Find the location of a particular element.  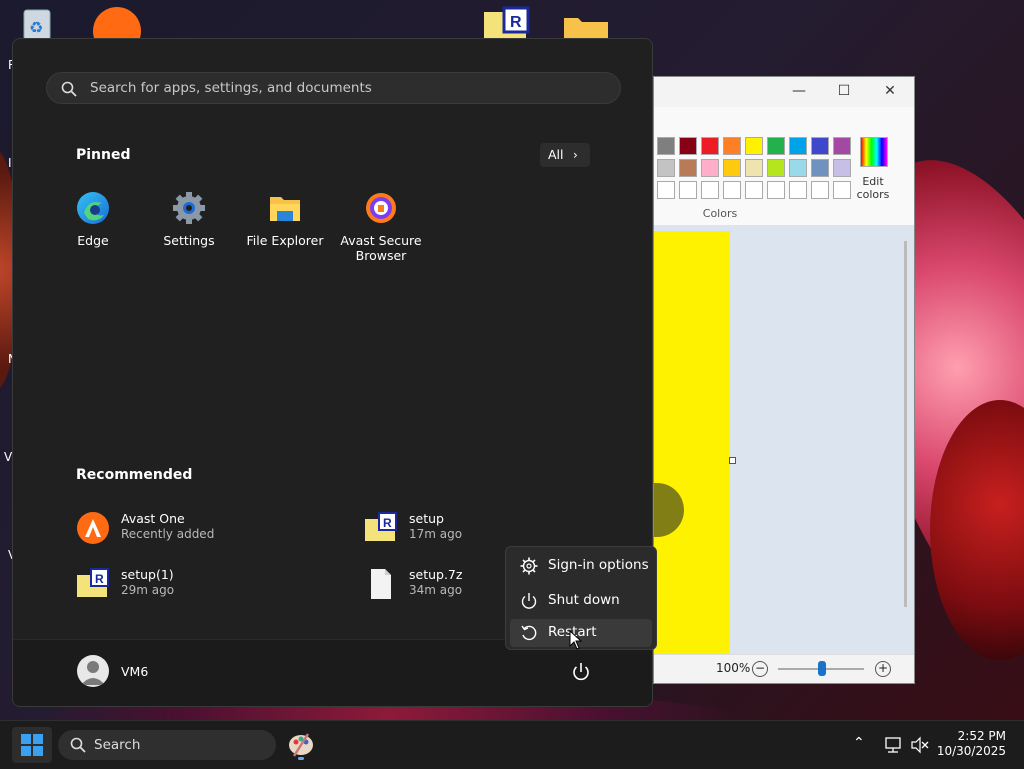

paint-titlebar: — ☐ ✕ is located at coordinates (784, 91).